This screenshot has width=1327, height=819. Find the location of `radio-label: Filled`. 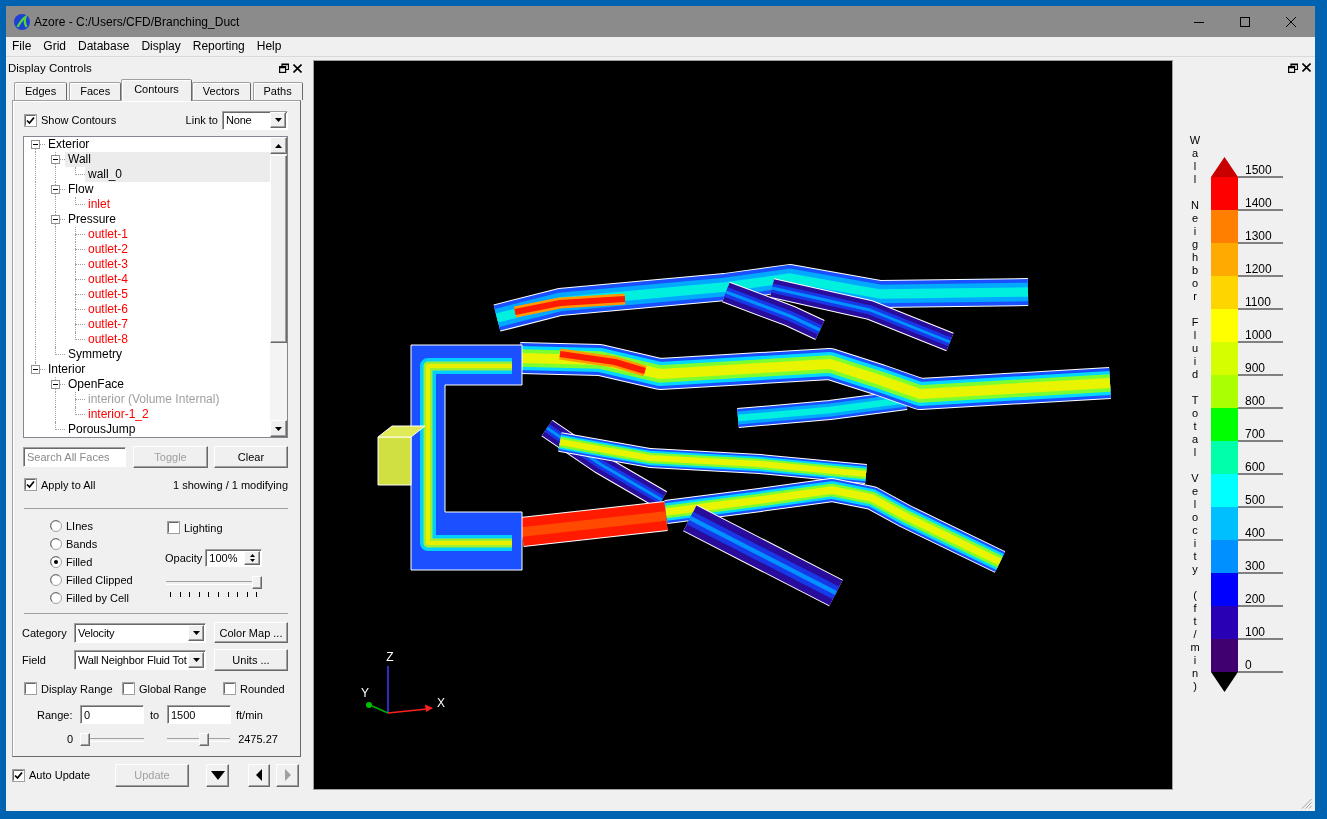

radio-label: Filled is located at coordinates (79, 562).